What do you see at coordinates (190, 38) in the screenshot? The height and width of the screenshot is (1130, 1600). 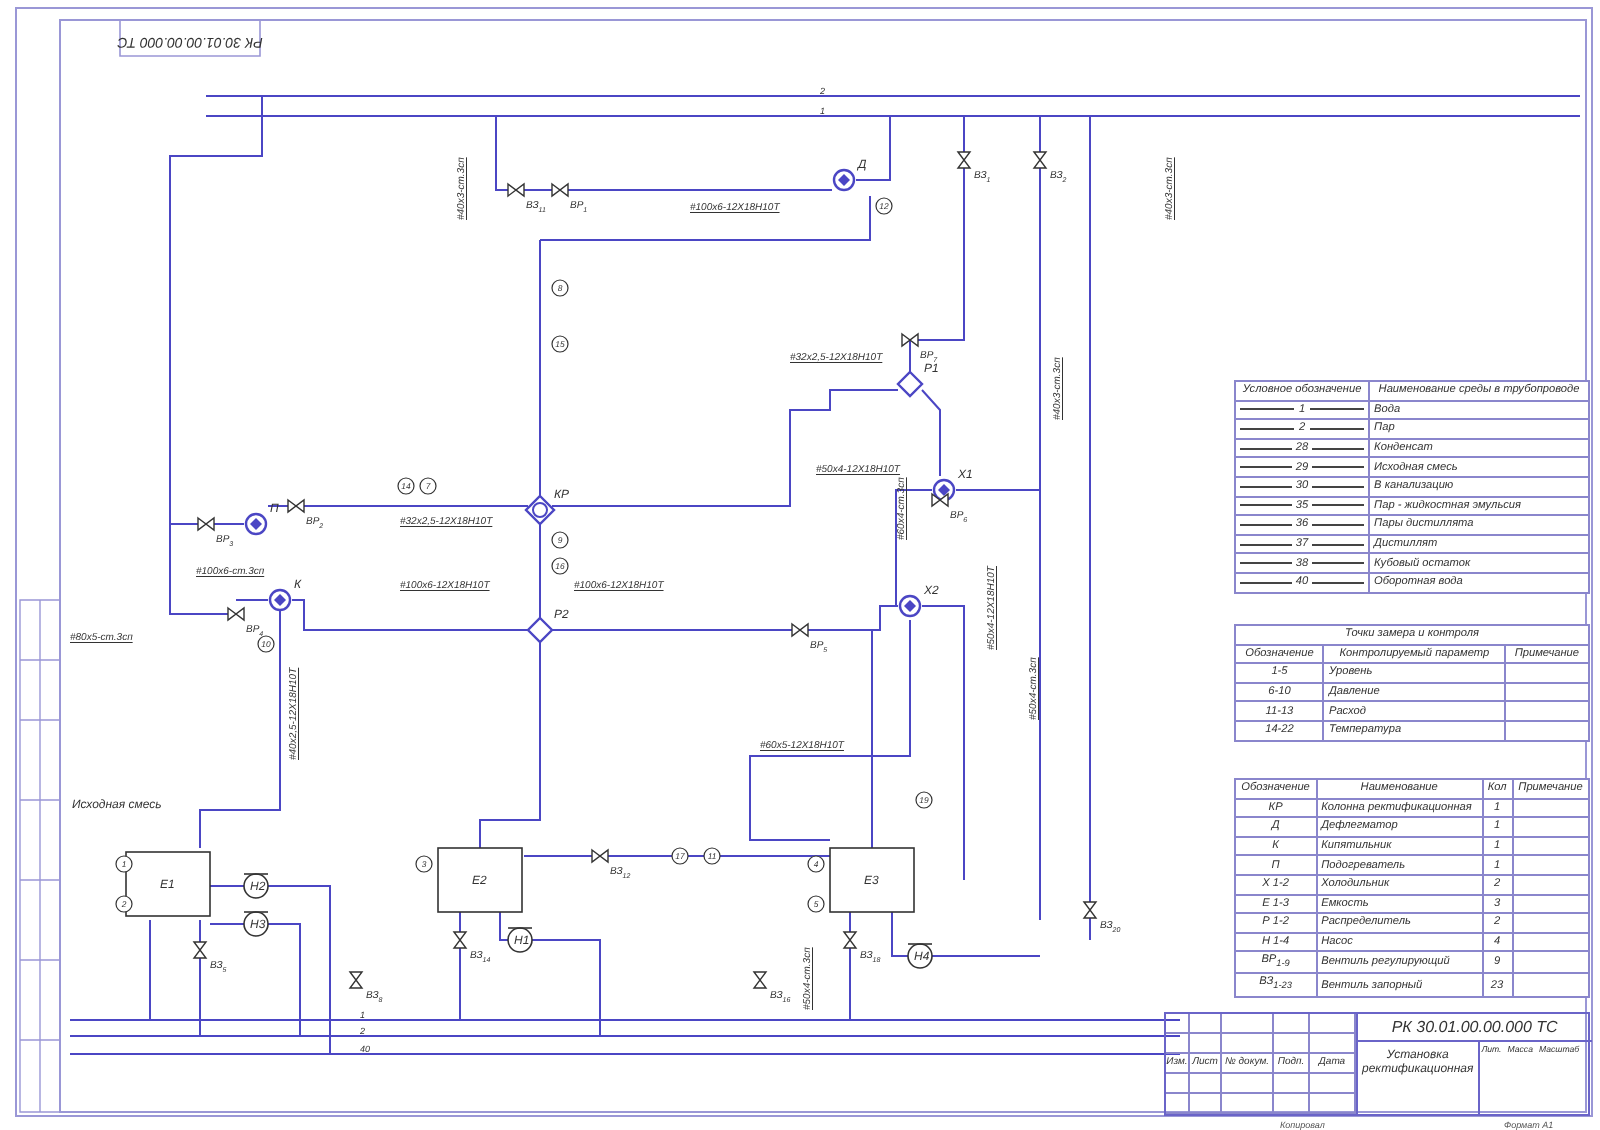 I see `code-stamp` at bounding box center [190, 38].